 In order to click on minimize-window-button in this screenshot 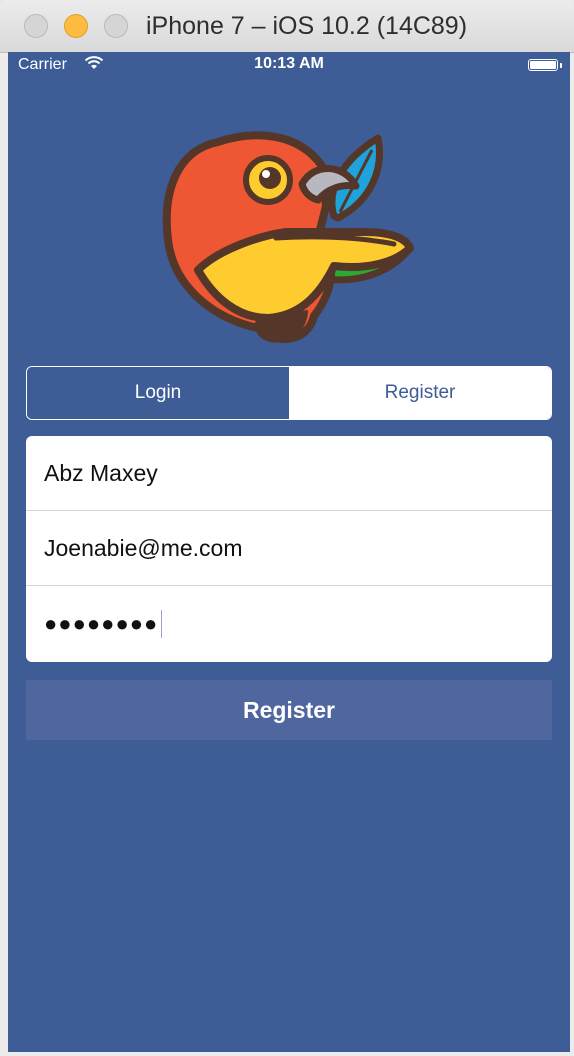, I will do `click(76, 26)`.